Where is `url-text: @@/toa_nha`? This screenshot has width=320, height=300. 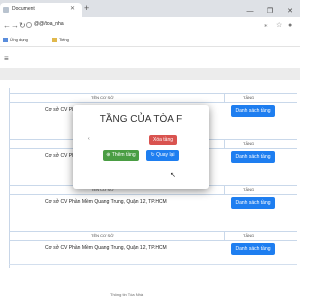
url-text: @@/toa_nha is located at coordinates (49, 24).